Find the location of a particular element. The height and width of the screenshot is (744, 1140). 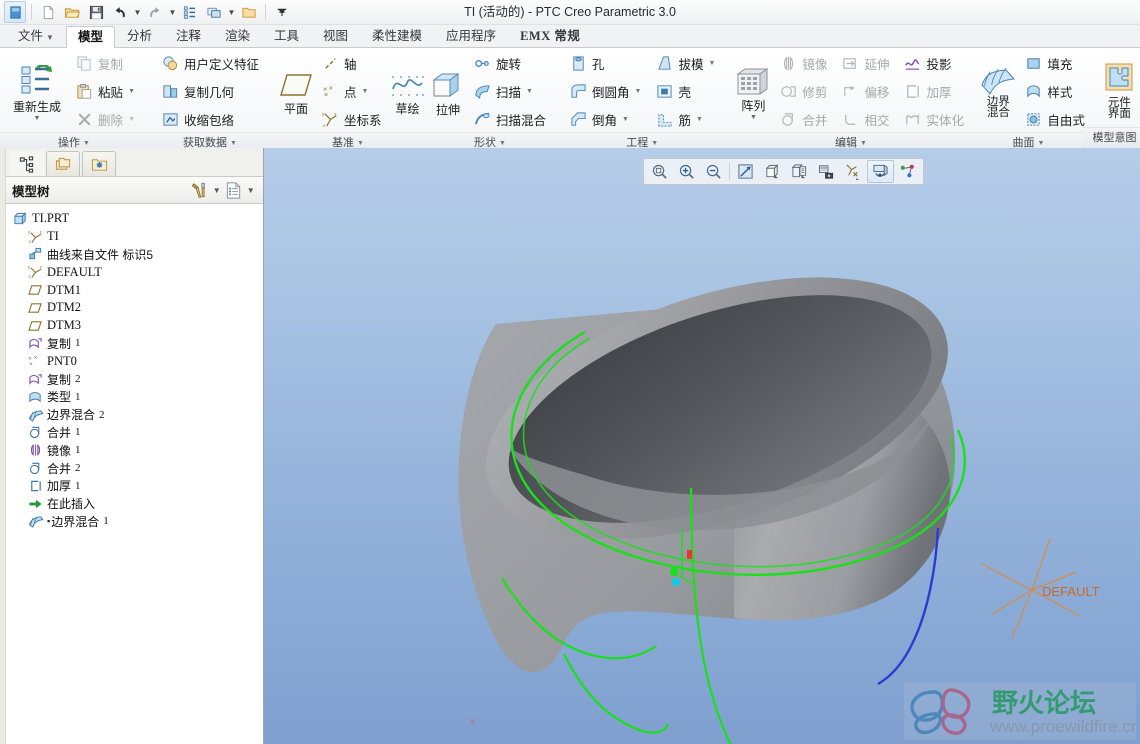

quick-access-toolbar: ▼ ▼ ▼ is located at coordinates (146, 12).